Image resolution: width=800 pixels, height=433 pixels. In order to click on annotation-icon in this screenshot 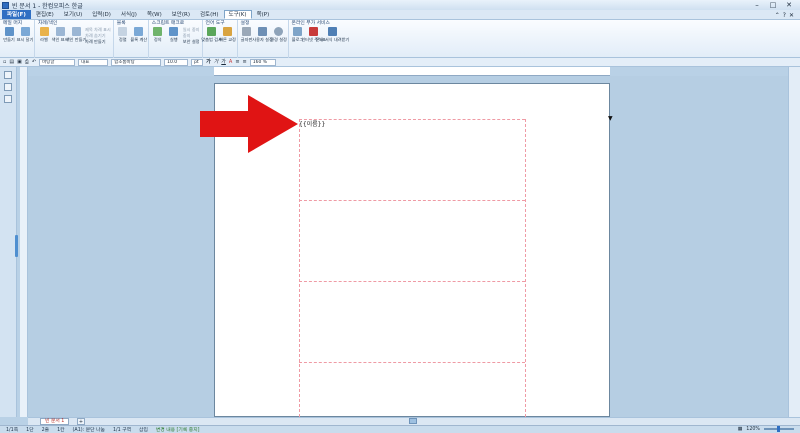, I will do `click(314, 31)`.